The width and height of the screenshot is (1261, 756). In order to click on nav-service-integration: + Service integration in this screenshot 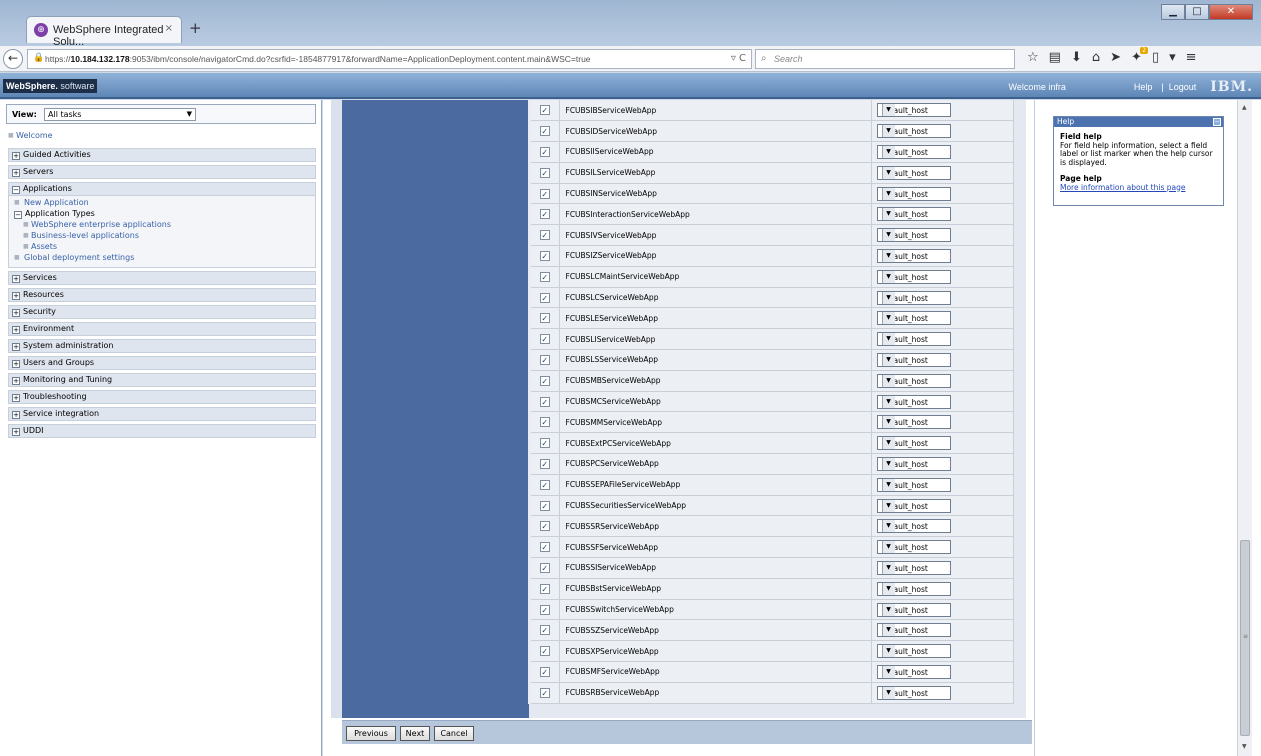, I will do `click(162, 414)`.